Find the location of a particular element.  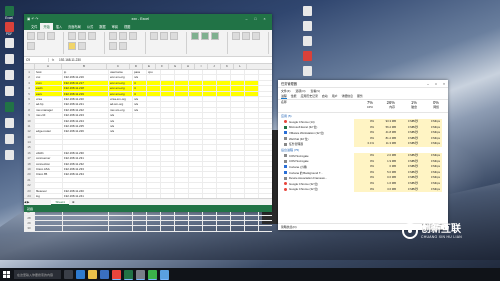

vmware-icon is located at coordinates (140, 274).